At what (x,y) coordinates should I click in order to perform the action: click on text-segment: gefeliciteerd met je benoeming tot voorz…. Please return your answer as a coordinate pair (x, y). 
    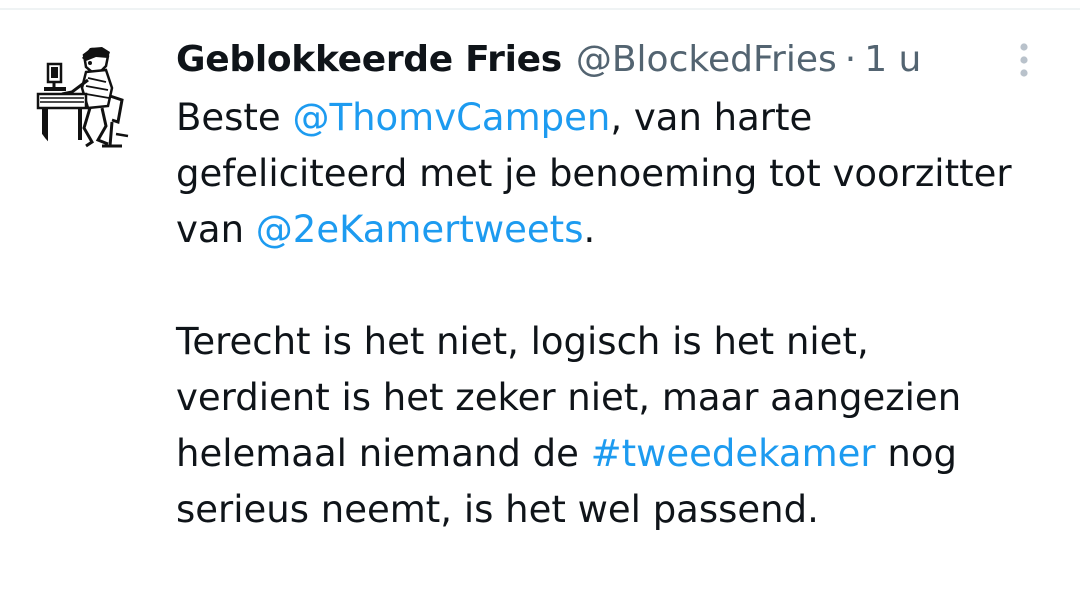
    Looking at the image, I should click on (594, 173).